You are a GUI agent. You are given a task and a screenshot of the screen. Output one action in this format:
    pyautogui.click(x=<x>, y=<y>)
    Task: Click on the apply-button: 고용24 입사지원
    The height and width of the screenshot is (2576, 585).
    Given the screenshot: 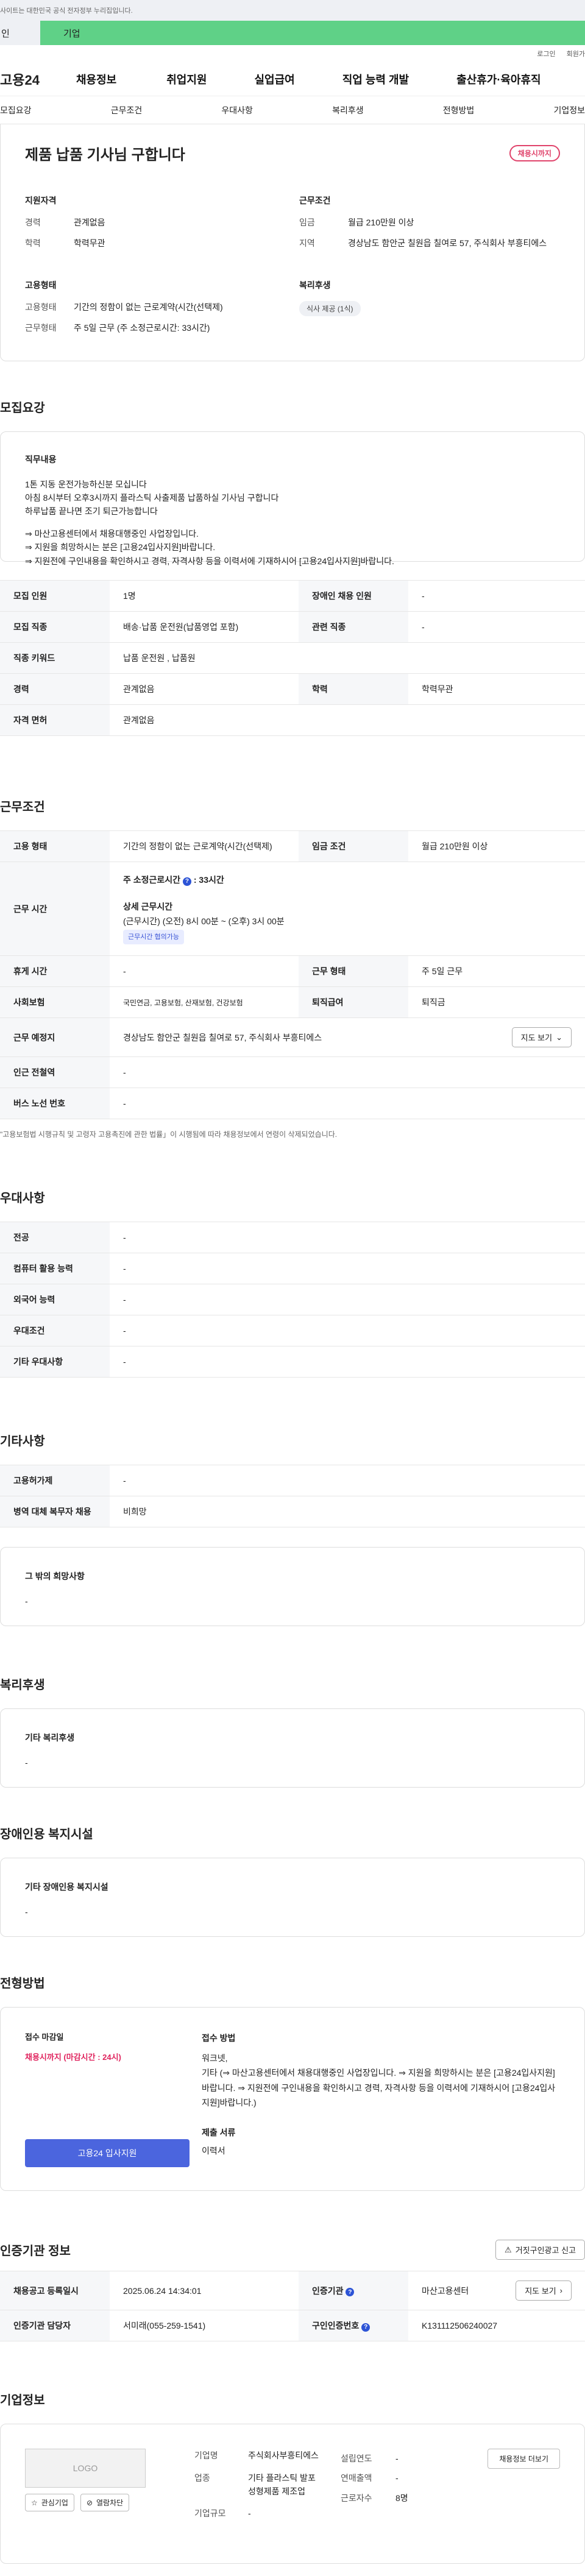 What is the action you would take?
    pyautogui.click(x=107, y=2153)
    